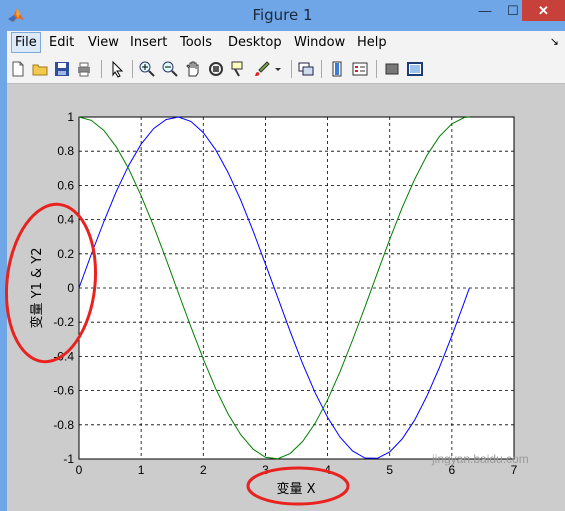  Describe the element at coordinates (63, 322) in the screenshot. I see `y-tick-label: -0.2` at that location.